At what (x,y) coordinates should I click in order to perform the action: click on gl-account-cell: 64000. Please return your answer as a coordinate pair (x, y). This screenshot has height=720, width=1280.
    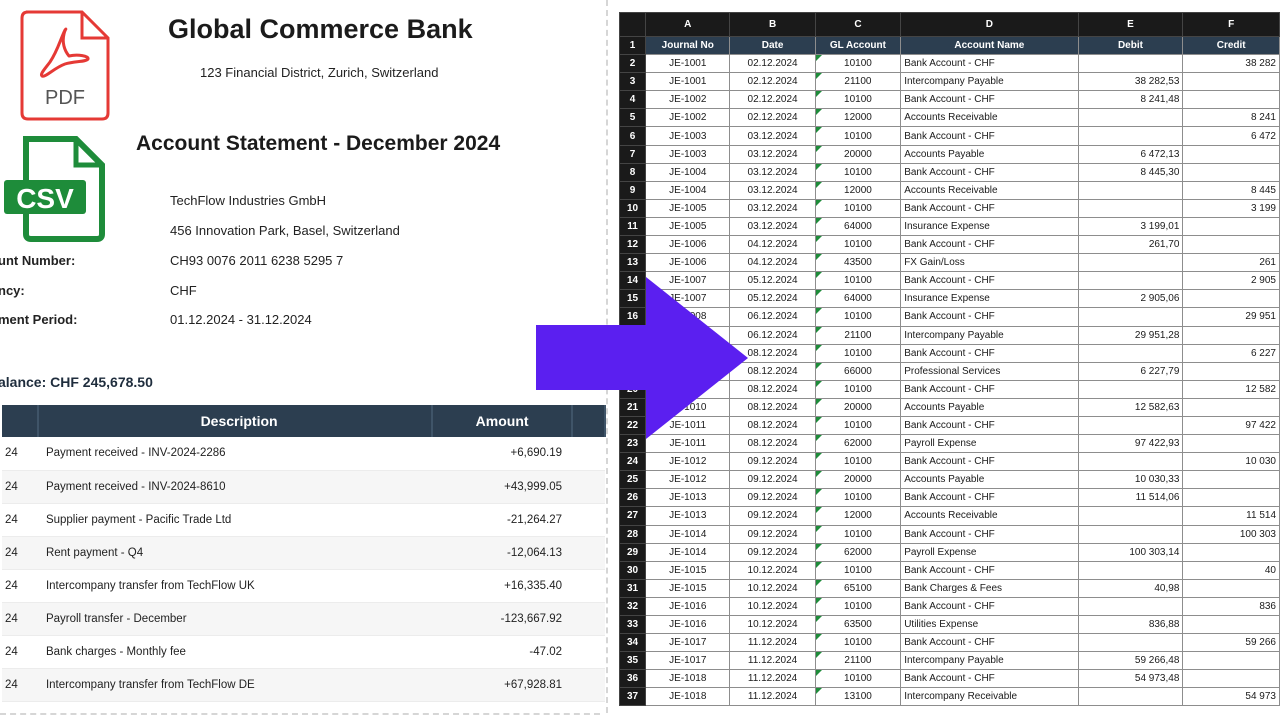
    Looking at the image, I should click on (858, 299).